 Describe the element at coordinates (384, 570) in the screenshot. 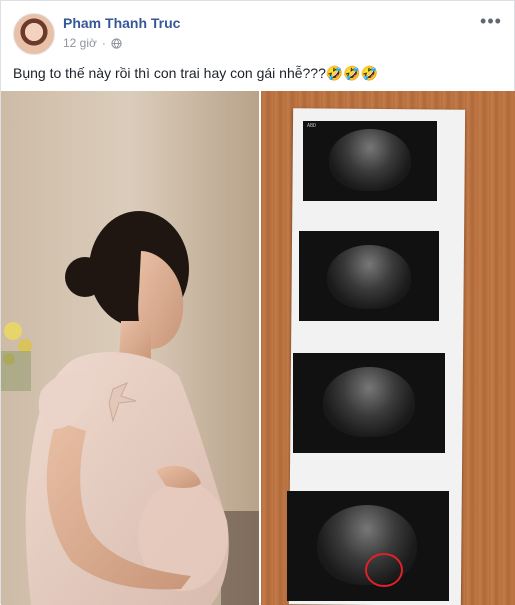

I see `red-circle-mark` at that location.